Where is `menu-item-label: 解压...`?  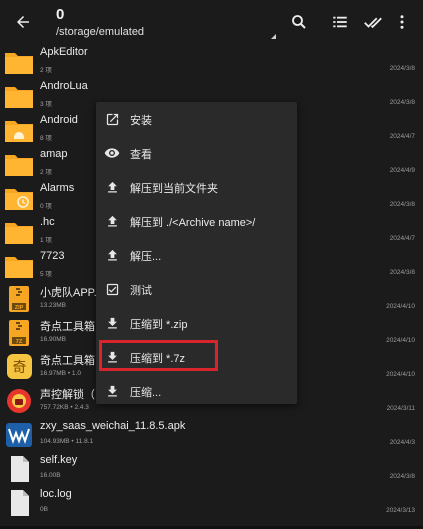
menu-item-label: 解压... is located at coordinates (146, 257).